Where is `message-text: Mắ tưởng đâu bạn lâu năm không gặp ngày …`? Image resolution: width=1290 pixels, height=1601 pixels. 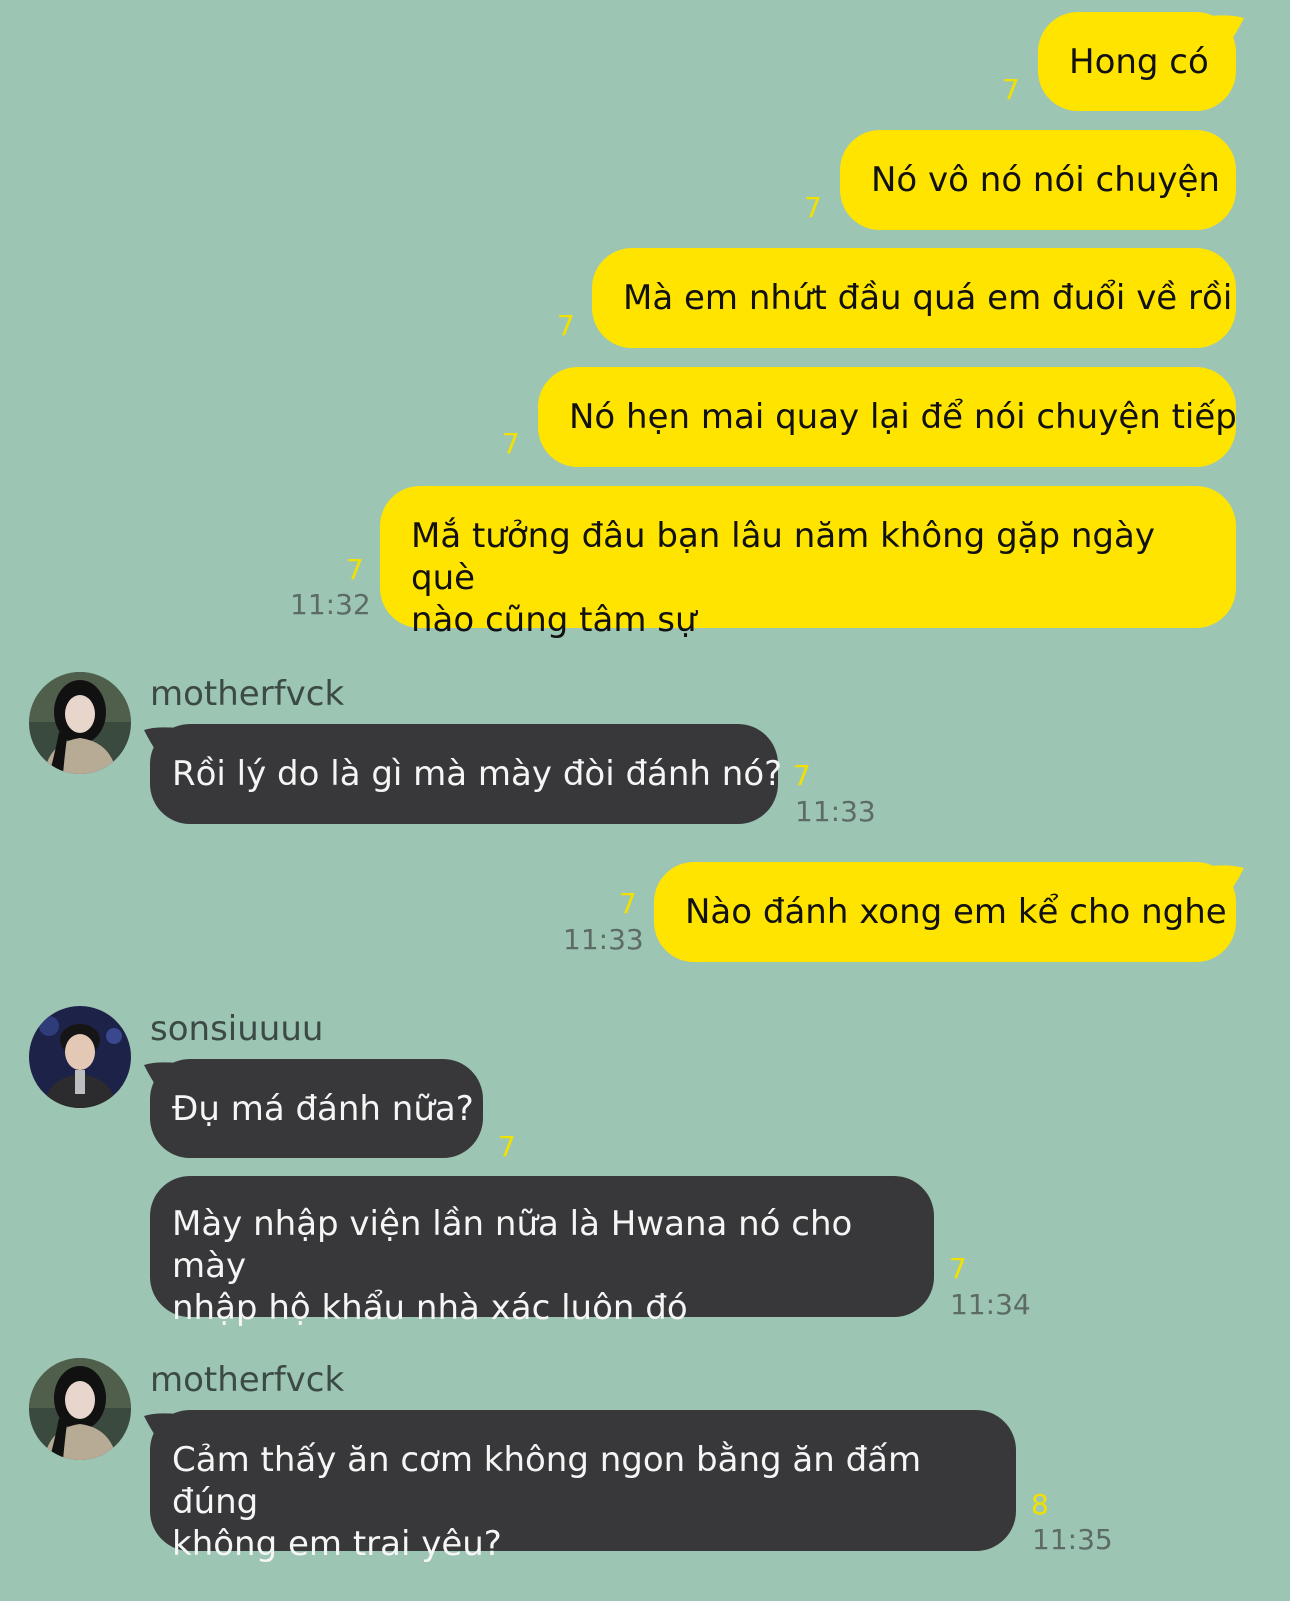
message-text: Mắ tưởng đâu bạn lâu năm không gặp ngày … is located at coordinates (783, 578).